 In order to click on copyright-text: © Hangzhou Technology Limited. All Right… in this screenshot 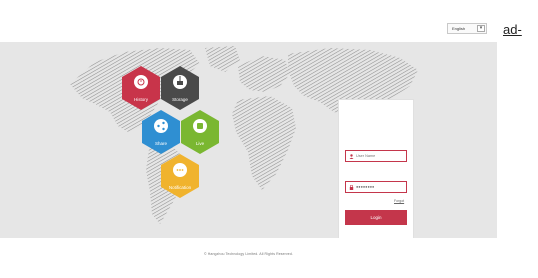, I will do `click(248, 254)`.